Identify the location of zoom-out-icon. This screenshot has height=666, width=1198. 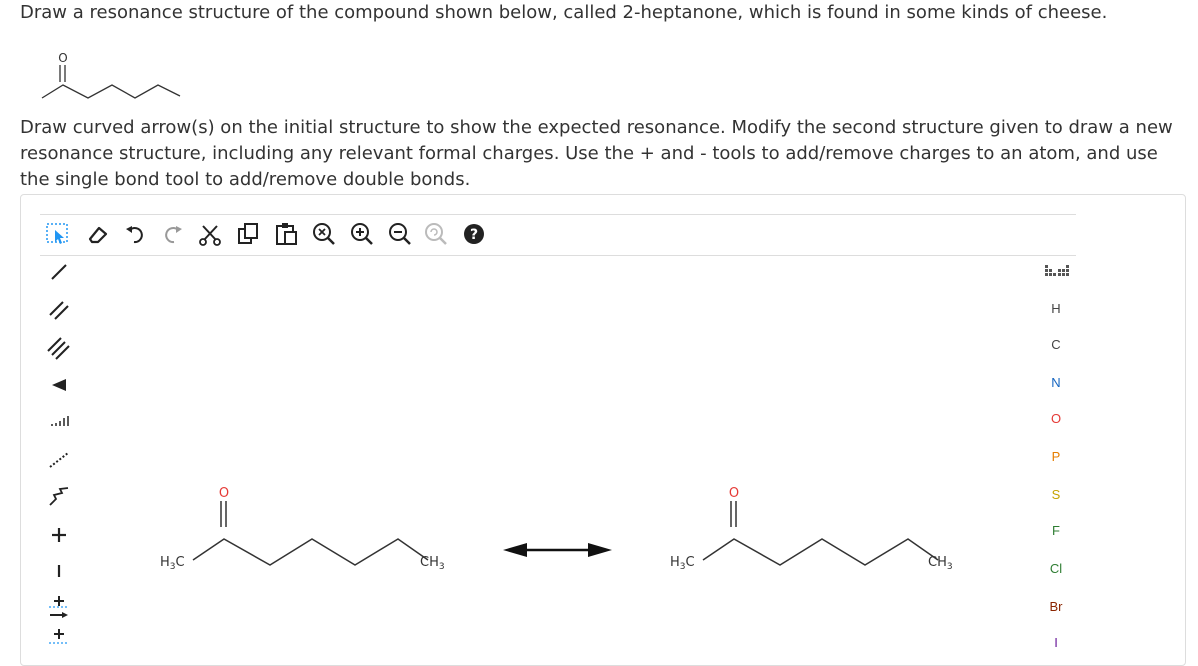
(400, 234).